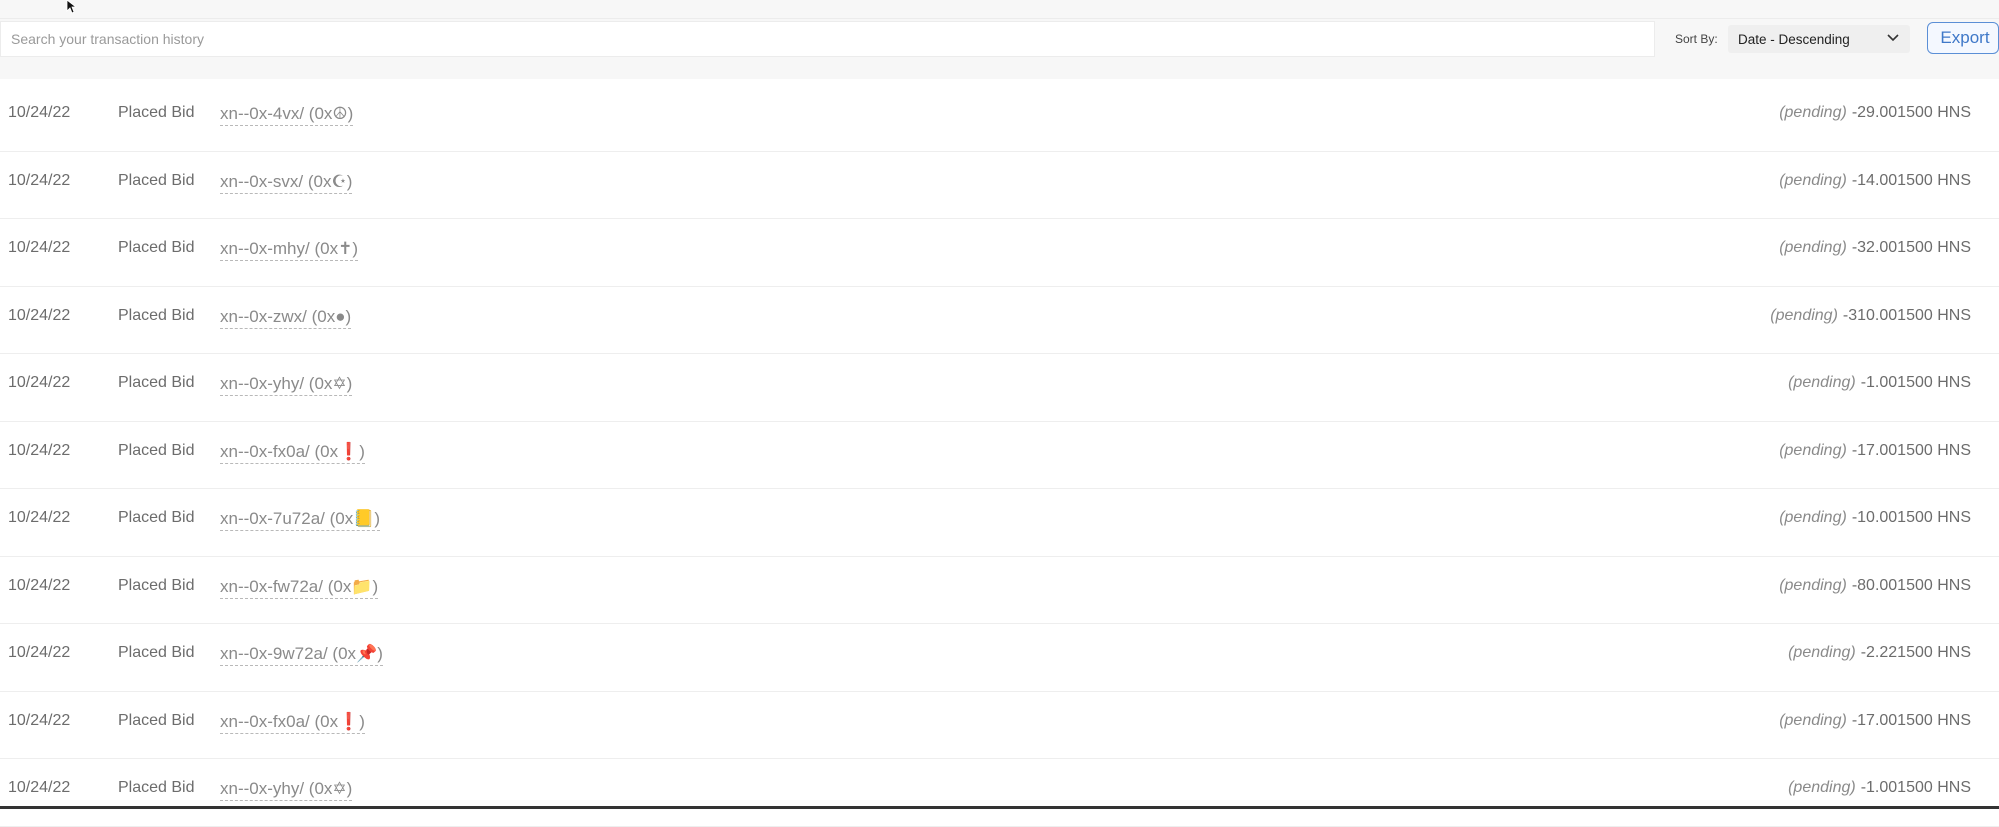 The image size is (1999, 827). Describe the element at coordinates (286, 183) in the screenshot. I see `domain-name-link: xn--0x-svx/ (0x☪)` at that location.